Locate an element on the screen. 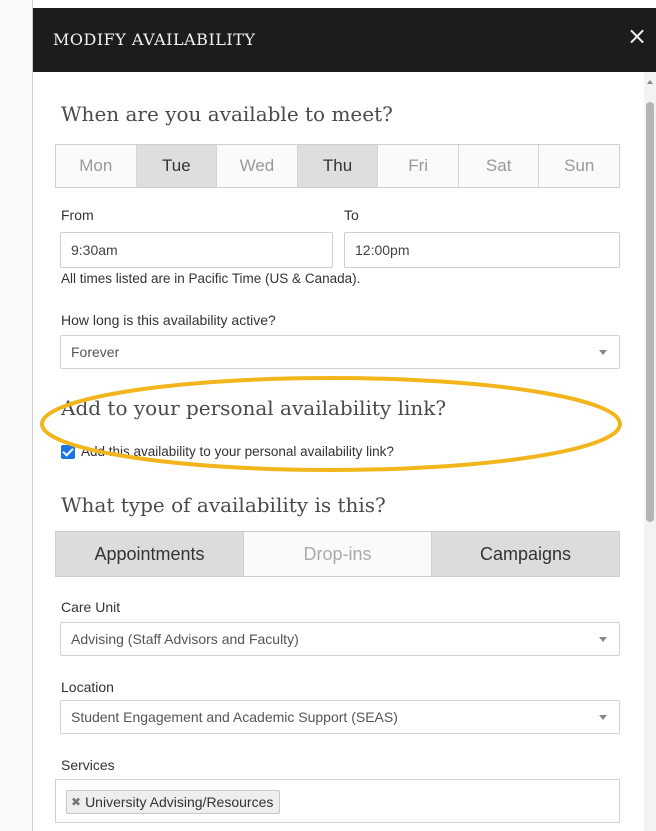 The width and height of the screenshot is (656, 831). personal-link-heading: Add to your personal availability link? is located at coordinates (254, 408).